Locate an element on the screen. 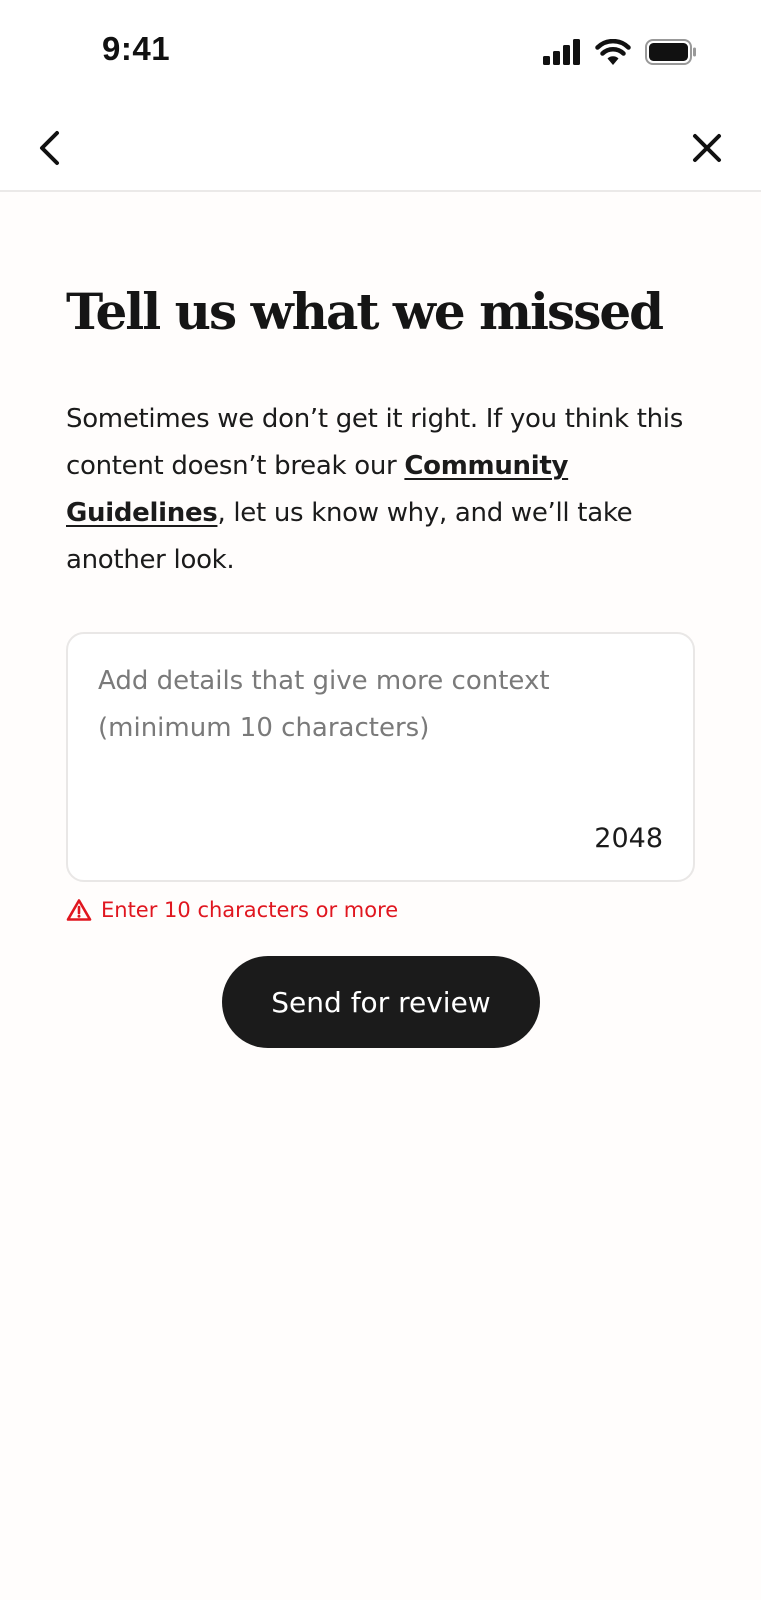 This screenshot has height=1600, width=761. nav-bar is located at coordinates (380, 146).